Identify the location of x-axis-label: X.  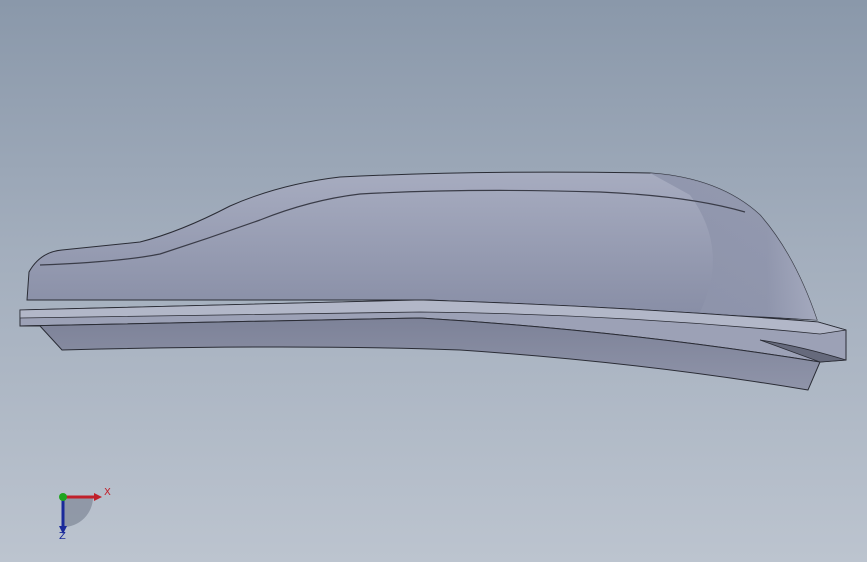
(107, 492).